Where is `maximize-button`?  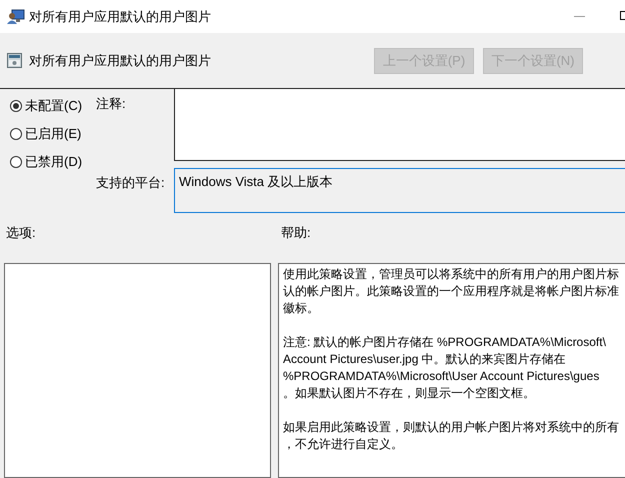 maximize-button is located at coordinates (622, 15).